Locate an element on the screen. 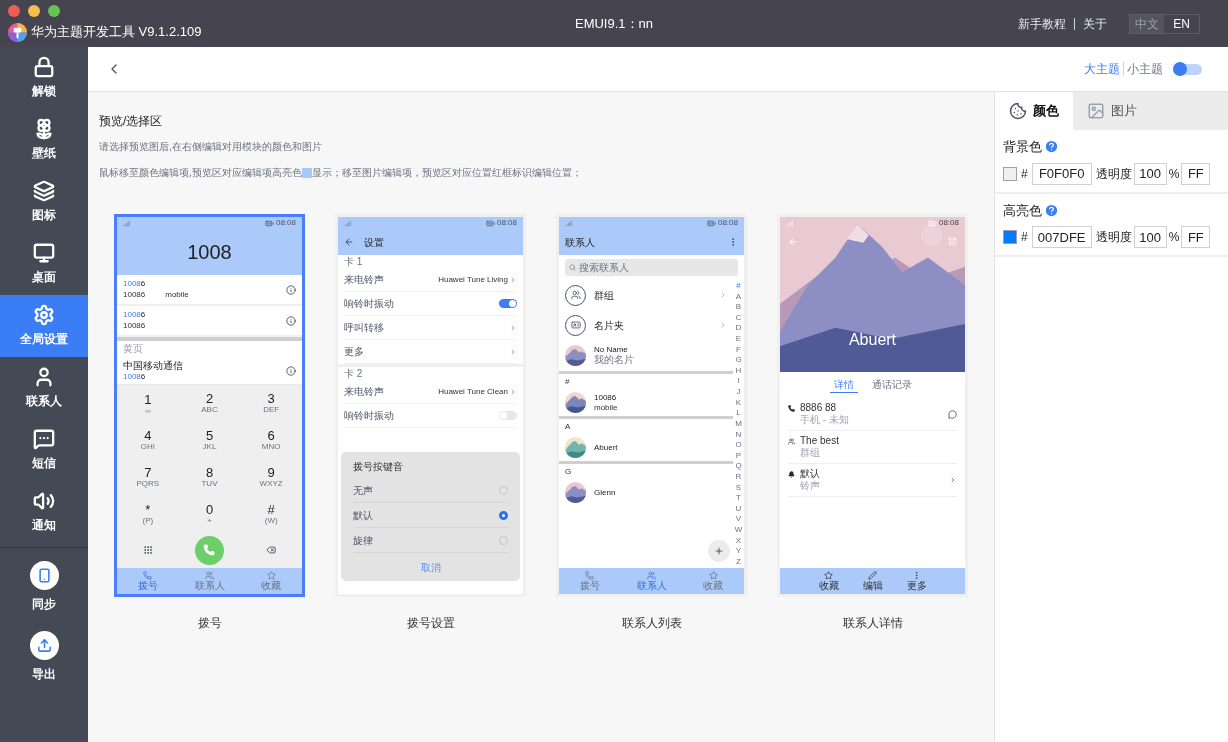 The height and width of the screenshot is (742, 1228). keypad-key: 1 is located at coordinates (148, 403).